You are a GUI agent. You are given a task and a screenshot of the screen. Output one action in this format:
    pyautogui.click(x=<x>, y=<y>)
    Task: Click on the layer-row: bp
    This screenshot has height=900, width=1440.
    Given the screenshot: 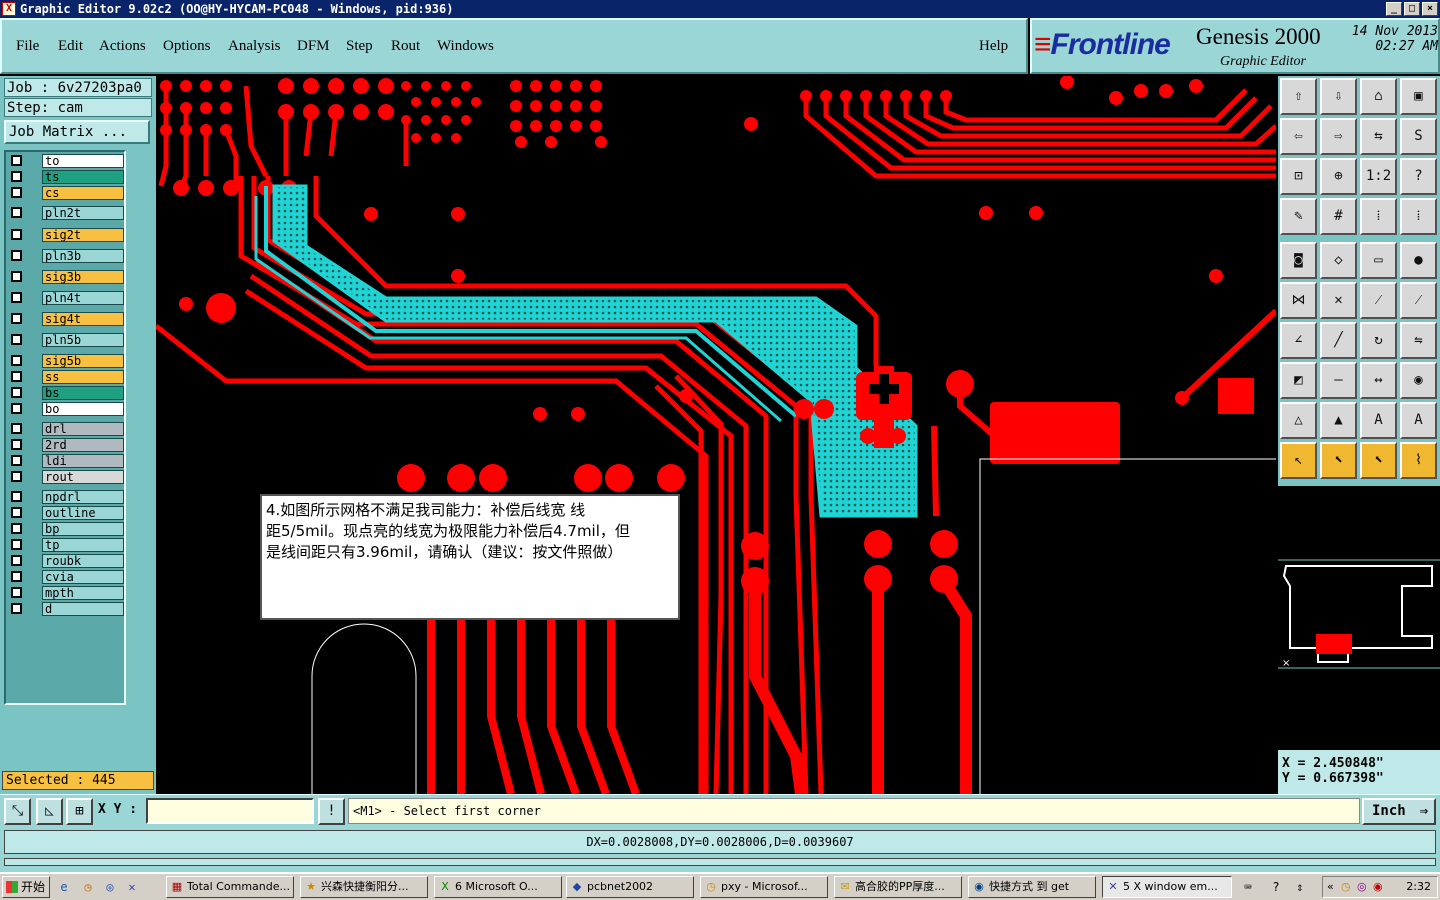 What is the action you would take?
    pyautogui.click(x=66, y=529)
    